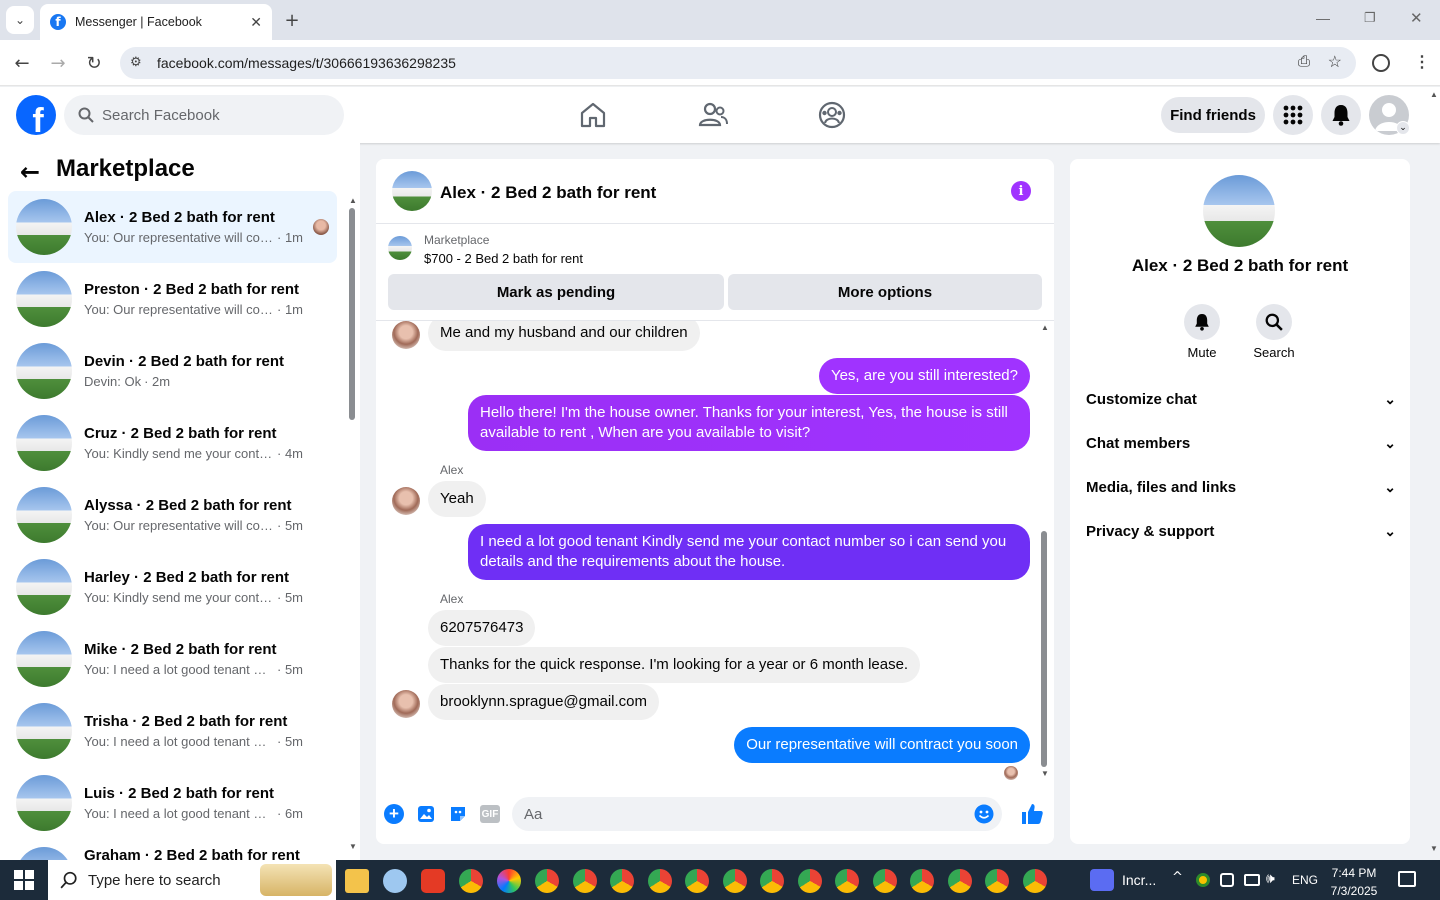 Image resolution: width=1440 pixels, height=900 pixels. I want to click on file-explorer-icon, so click(357, 881).